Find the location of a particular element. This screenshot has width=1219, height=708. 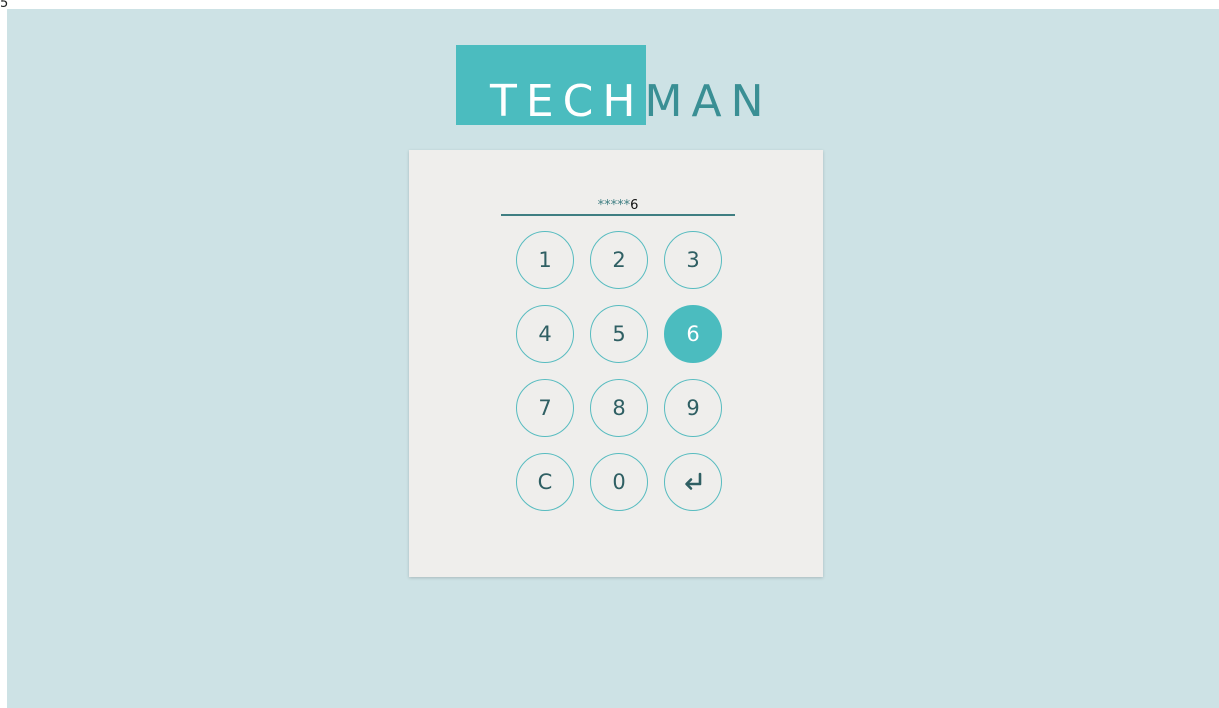

logo-text: TECHMAN is located at coordinates (631, 102).